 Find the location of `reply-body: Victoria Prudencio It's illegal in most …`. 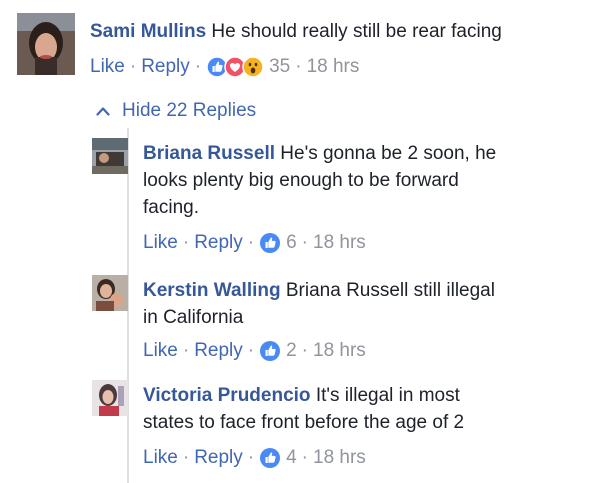

reply-body: Victoria Prudencio It's illegal in most … is located at coordinates (363, 409).